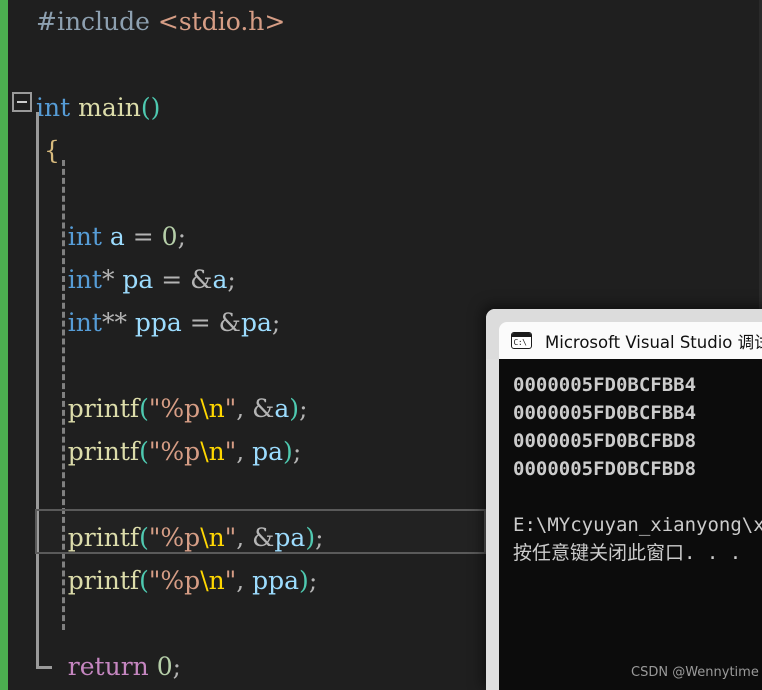 This screenshot has width=762, height=690. Describe the element at coordinates (381, 107) in the screenshot. I see `code-line-main-signature: int main()` at that location.